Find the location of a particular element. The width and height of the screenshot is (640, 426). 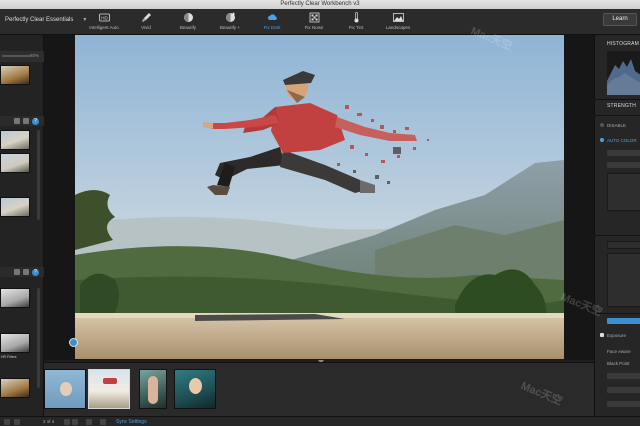

active-slider is located at coordinates (623, 321).